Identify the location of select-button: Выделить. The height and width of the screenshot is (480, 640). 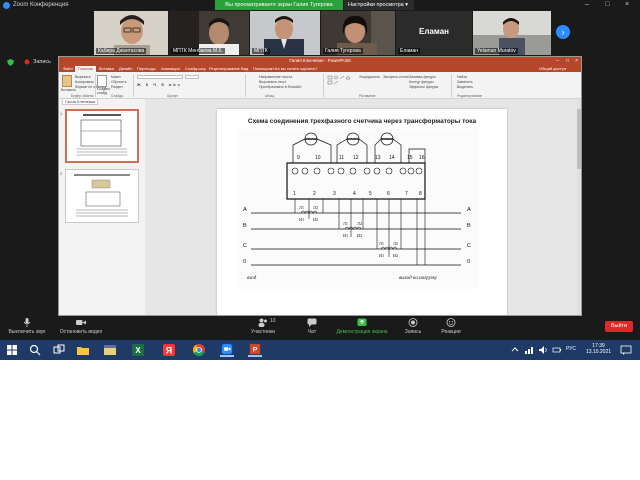
(465, 87).